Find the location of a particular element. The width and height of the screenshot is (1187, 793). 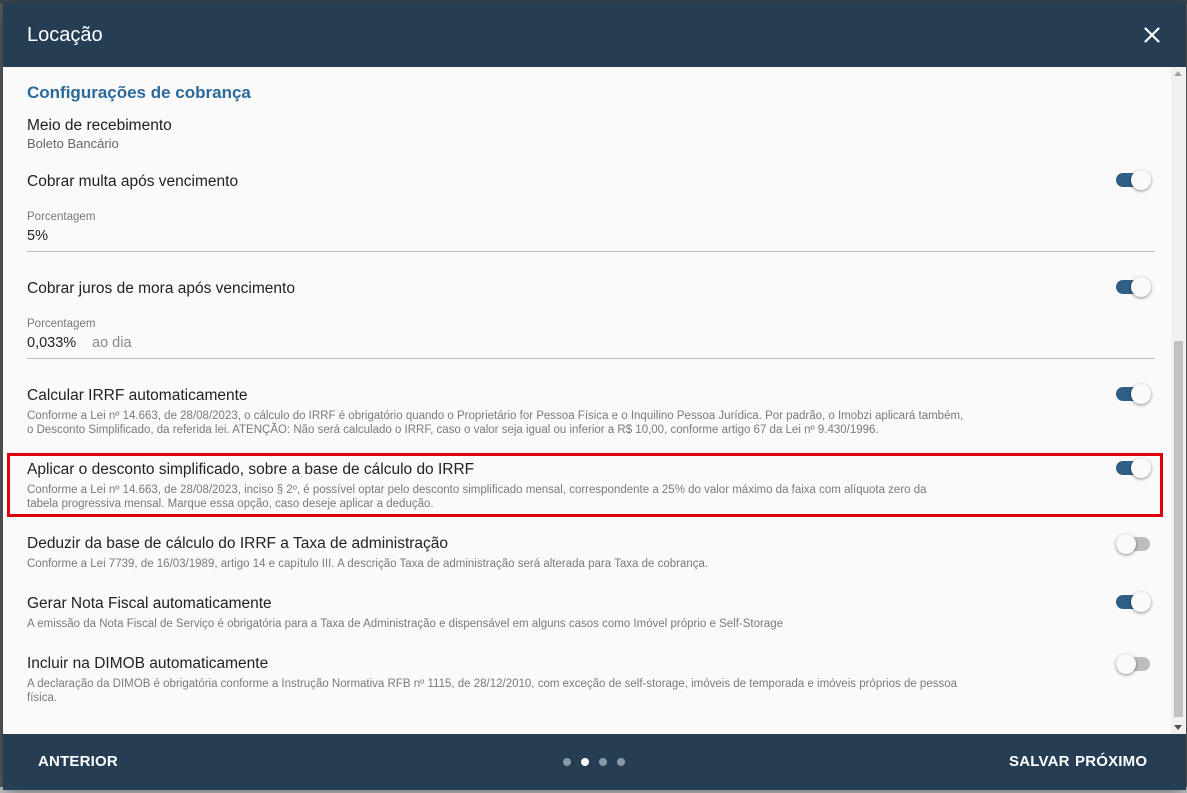

dialog-title: Locação is located at coordinates (65, 34).